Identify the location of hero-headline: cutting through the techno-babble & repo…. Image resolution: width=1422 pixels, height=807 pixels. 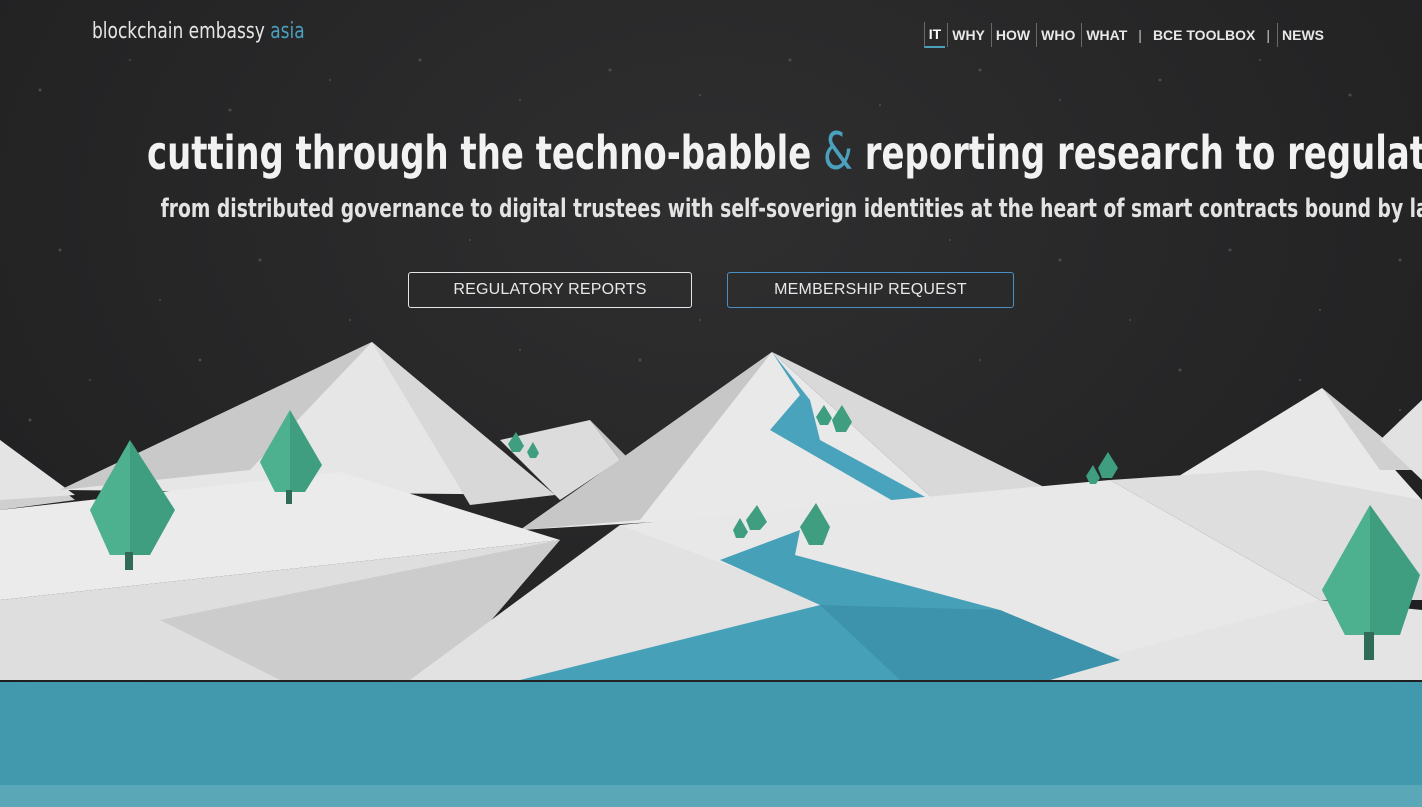
(711, 152).